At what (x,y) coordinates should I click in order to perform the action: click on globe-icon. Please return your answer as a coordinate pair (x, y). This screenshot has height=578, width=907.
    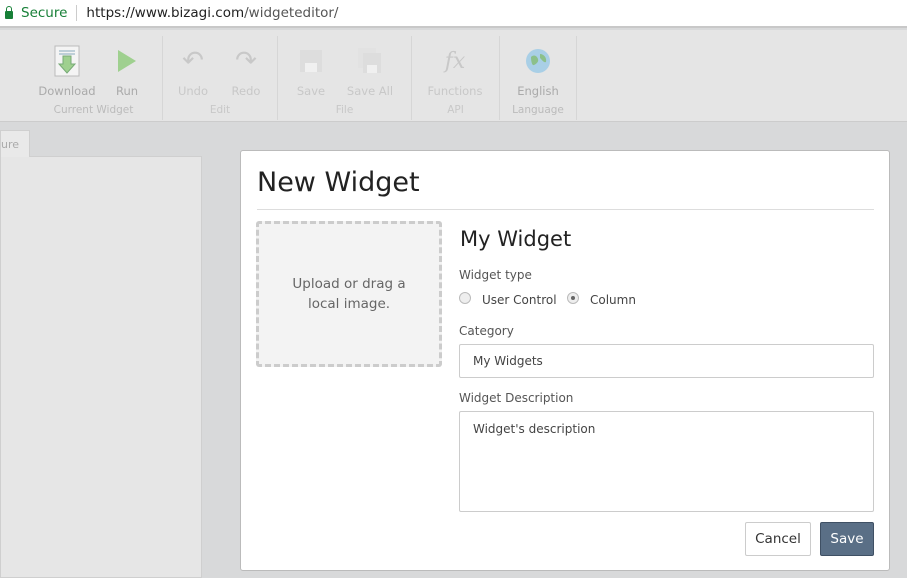
    Looking at the image, I should click on (538, 61).